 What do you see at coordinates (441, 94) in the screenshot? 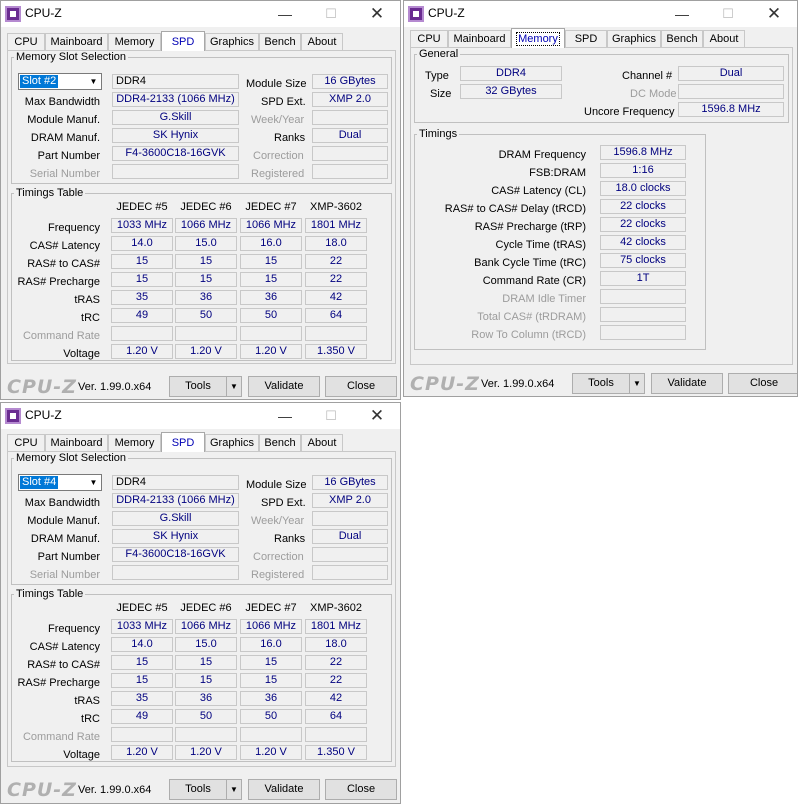
I see `size-label: Size` at bounding box center [441, 94].